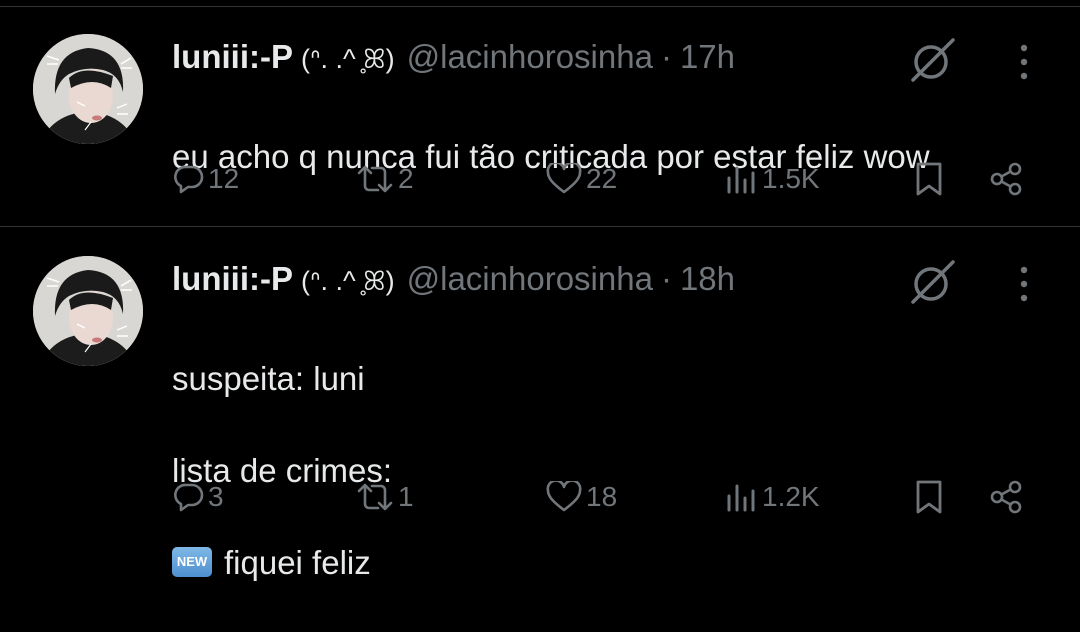 Image resolution: width=1080 pixels, height=632 pixels. I want to click on tweet-text-fragment: fiquei feliz, so click(297, 562).